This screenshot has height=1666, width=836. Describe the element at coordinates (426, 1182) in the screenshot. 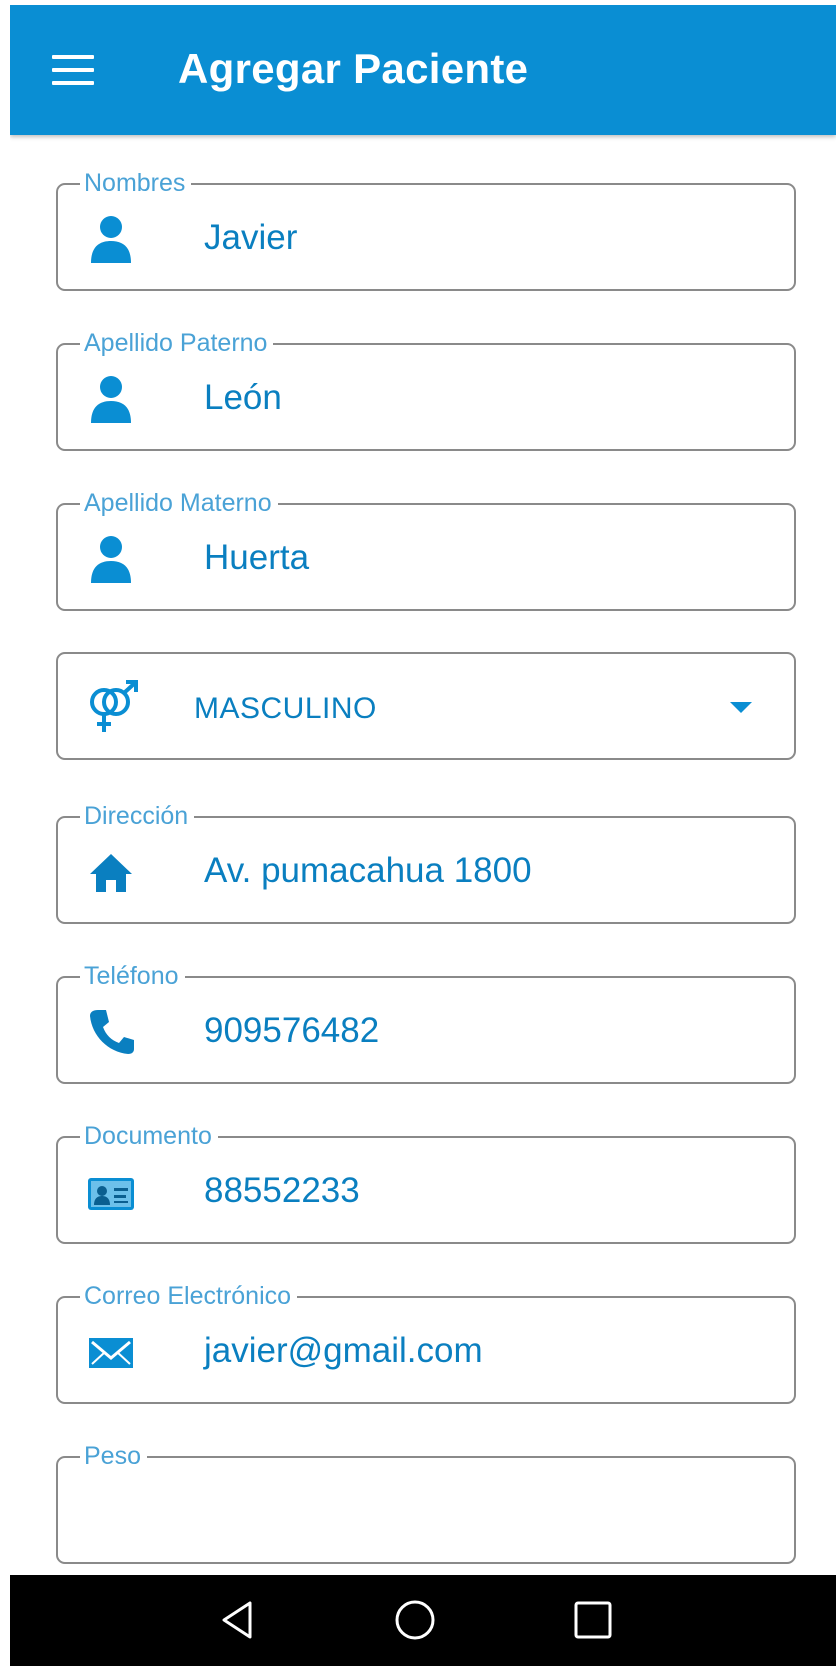

I see `documento-field: Documento 88552233` at that location.